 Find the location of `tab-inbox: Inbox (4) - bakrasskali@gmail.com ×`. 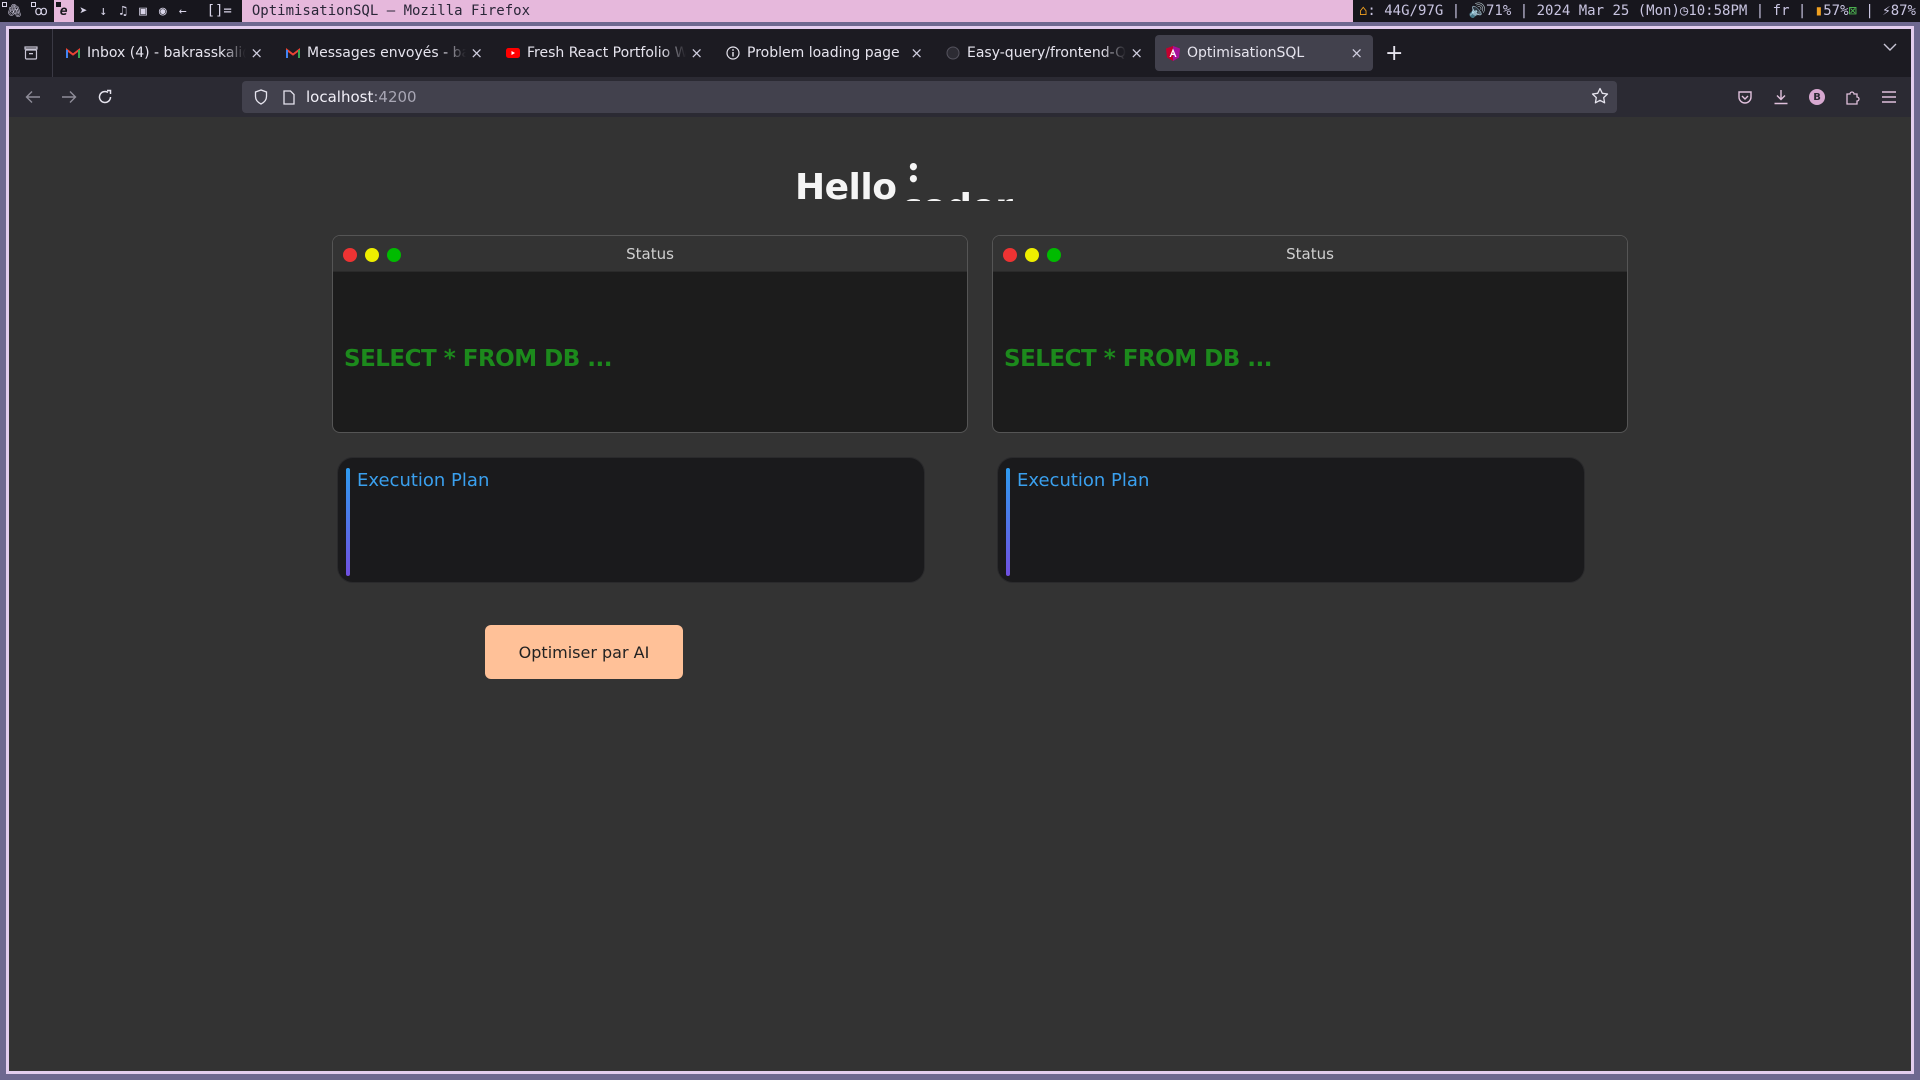

tab-inbox: Inbox (4) - bakrasskali@gmail.com × is located at coordinates (164, 53).